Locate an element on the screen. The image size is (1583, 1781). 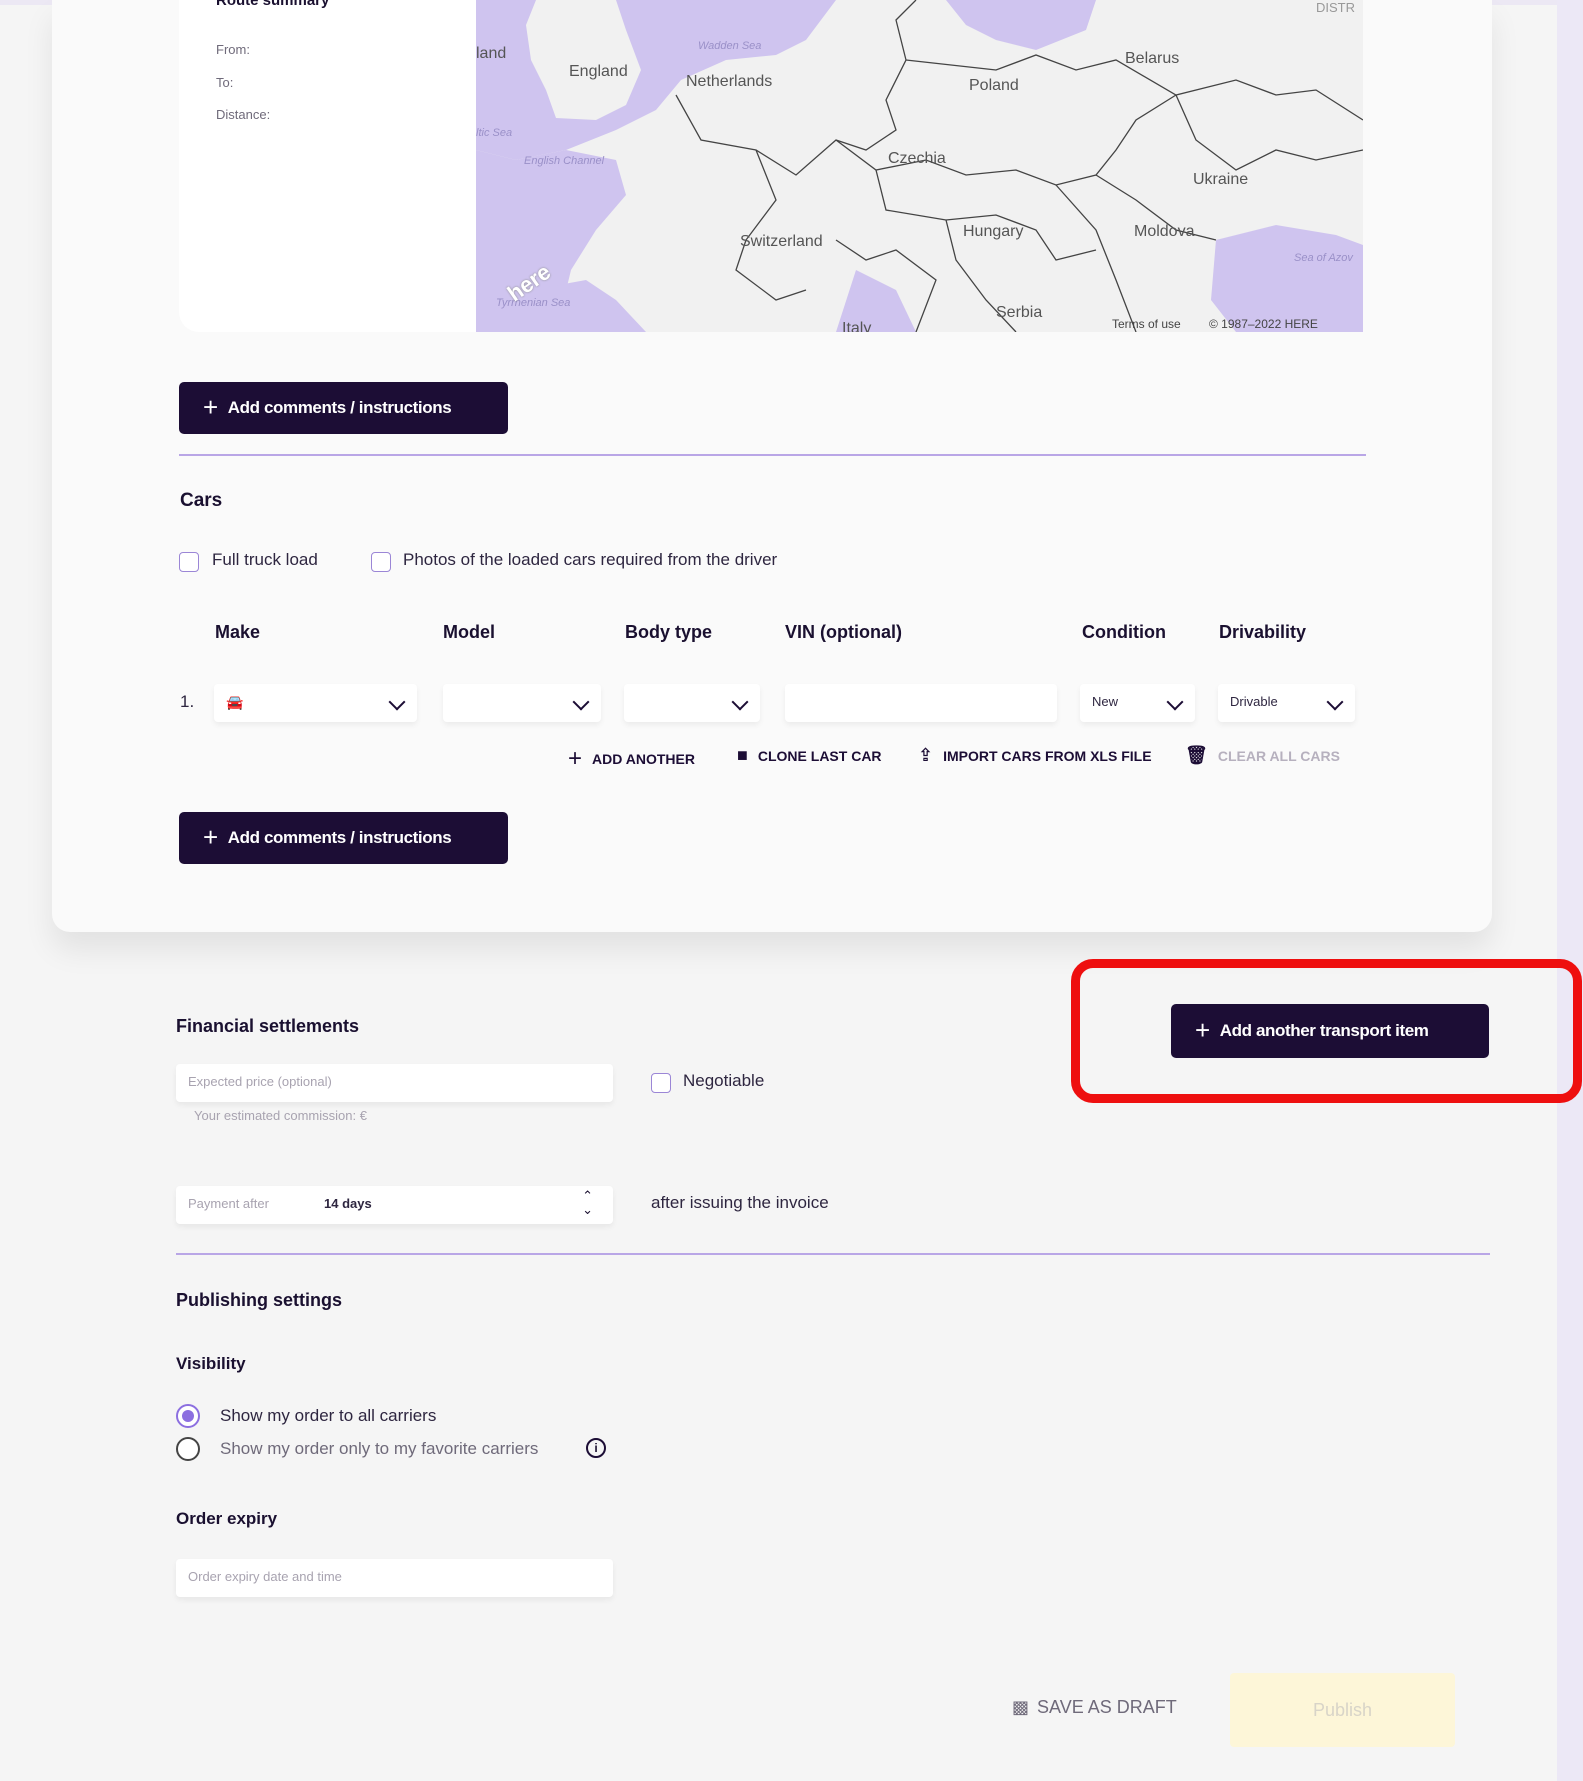
map-label: Netherlands is located at coordinates (729, 81).